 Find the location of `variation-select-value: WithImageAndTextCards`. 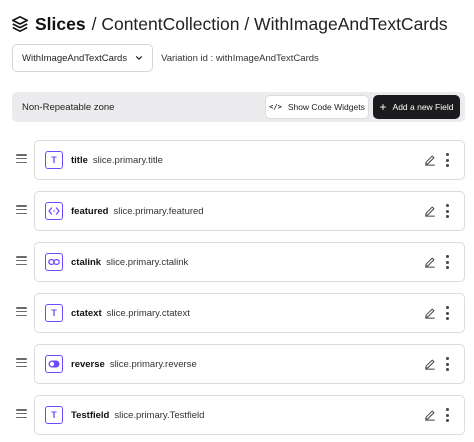

variation-select-value: WithImageAndTextCards is located at coordinates (75, 58).